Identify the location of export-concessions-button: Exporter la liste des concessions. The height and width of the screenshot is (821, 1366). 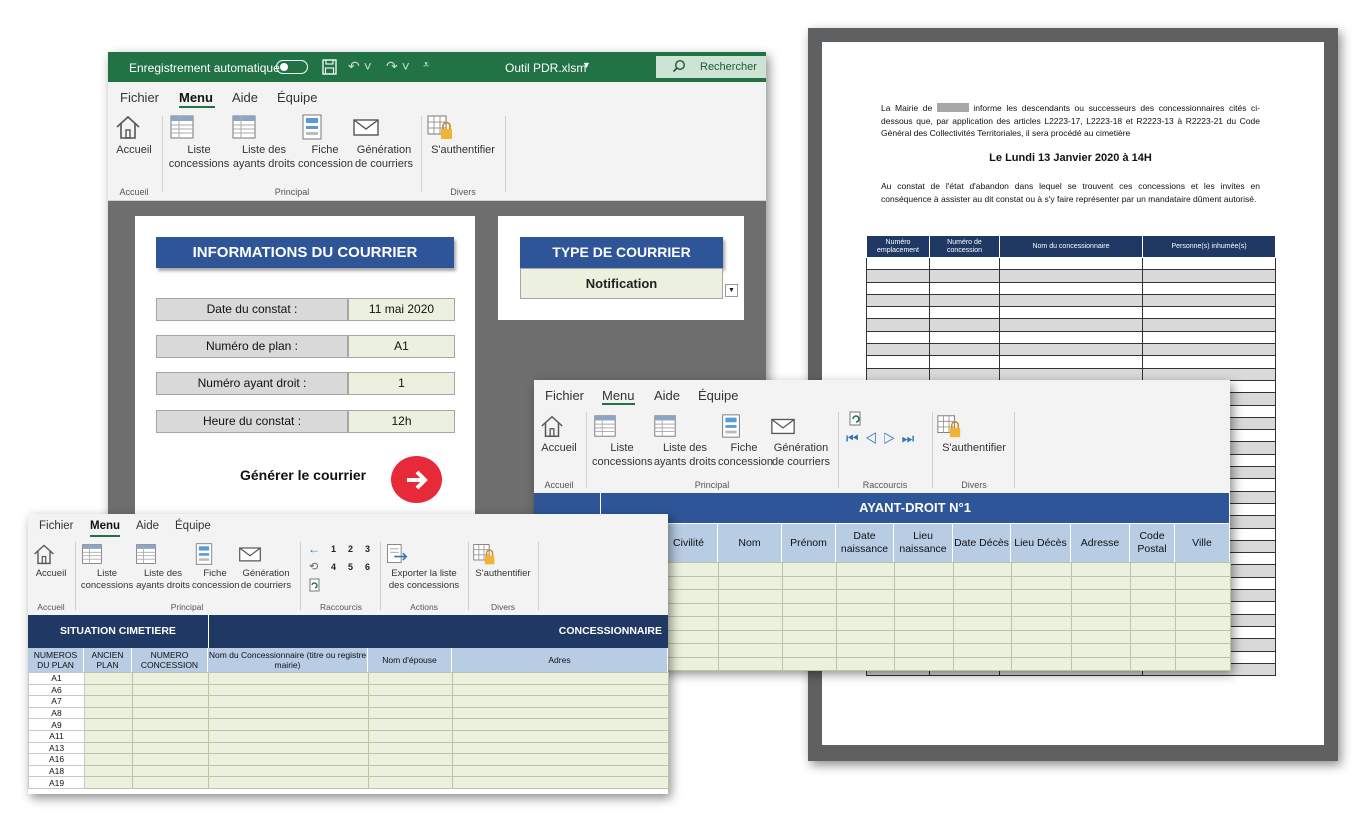
(424, 567).